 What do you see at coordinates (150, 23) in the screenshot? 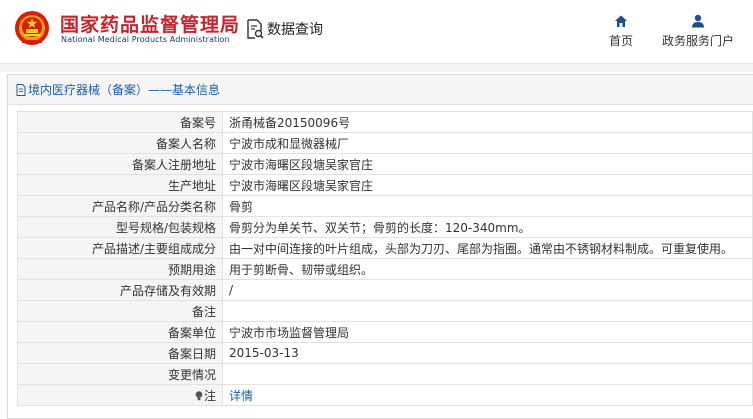
I see `site-logo-title: 国家药品监督管理局` at bounding box center [150, 23].